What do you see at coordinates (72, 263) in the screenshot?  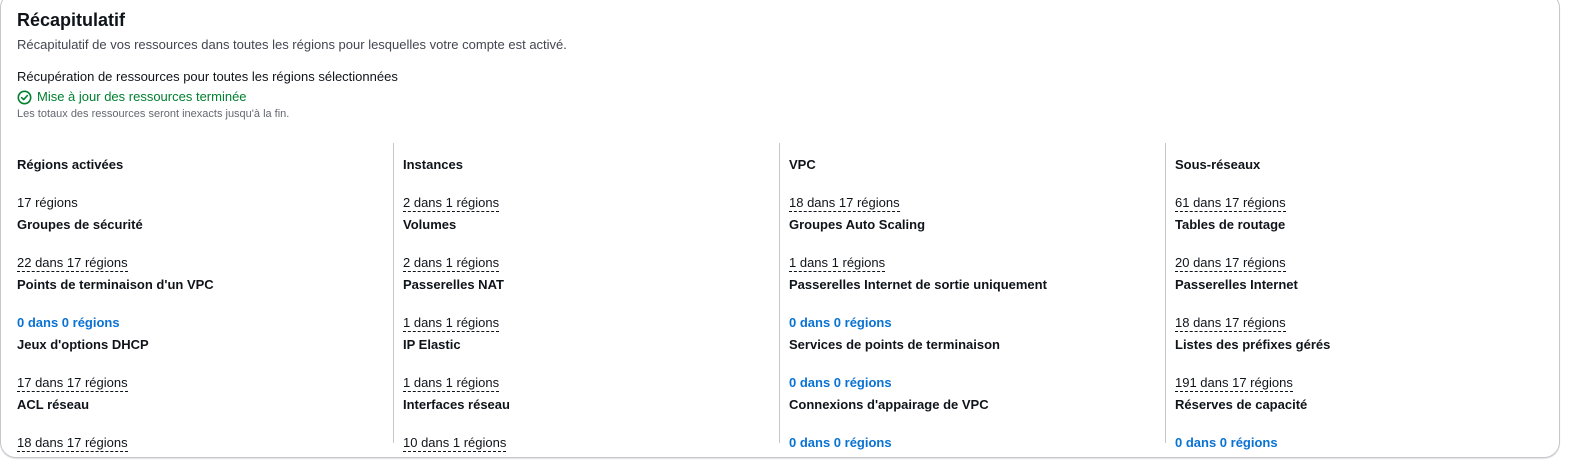 I see `resource-count: 22 dans 17 régions` at bounding box center [72, 263].